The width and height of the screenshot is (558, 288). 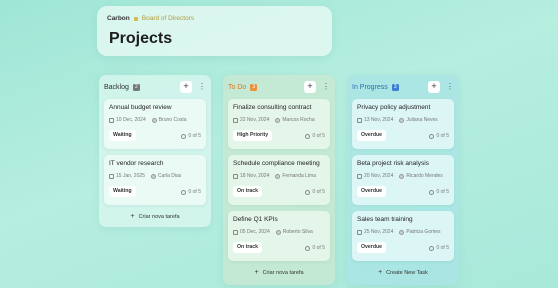 I want to click on column-title: To Do, so click(x=237, y=87).